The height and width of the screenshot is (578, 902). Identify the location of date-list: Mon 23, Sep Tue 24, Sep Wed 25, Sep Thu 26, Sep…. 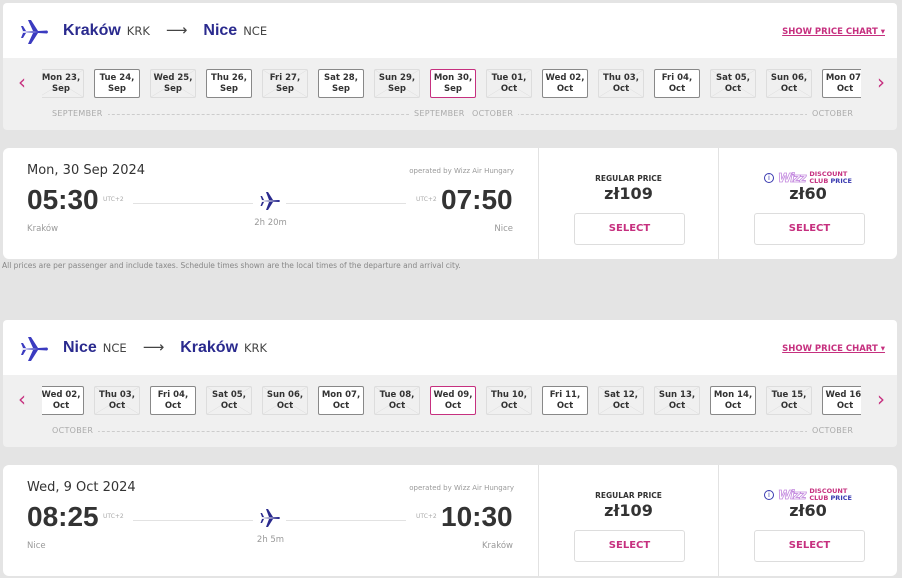
(451, 84).